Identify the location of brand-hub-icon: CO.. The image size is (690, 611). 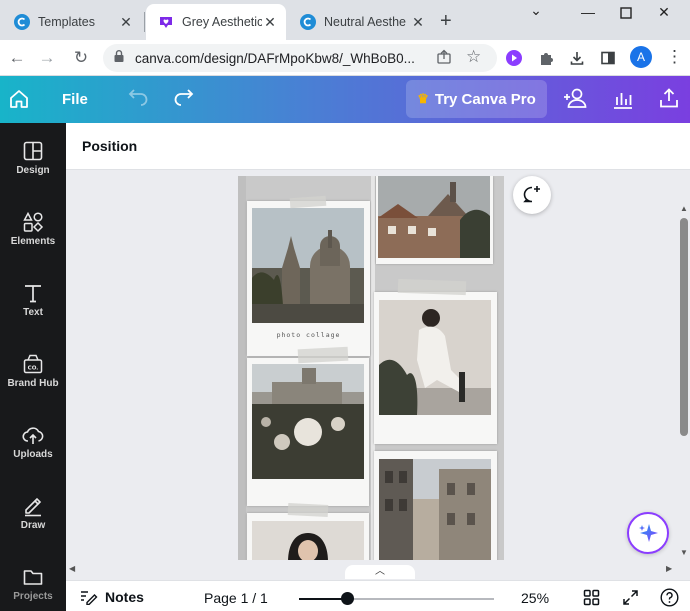
(33, 364).